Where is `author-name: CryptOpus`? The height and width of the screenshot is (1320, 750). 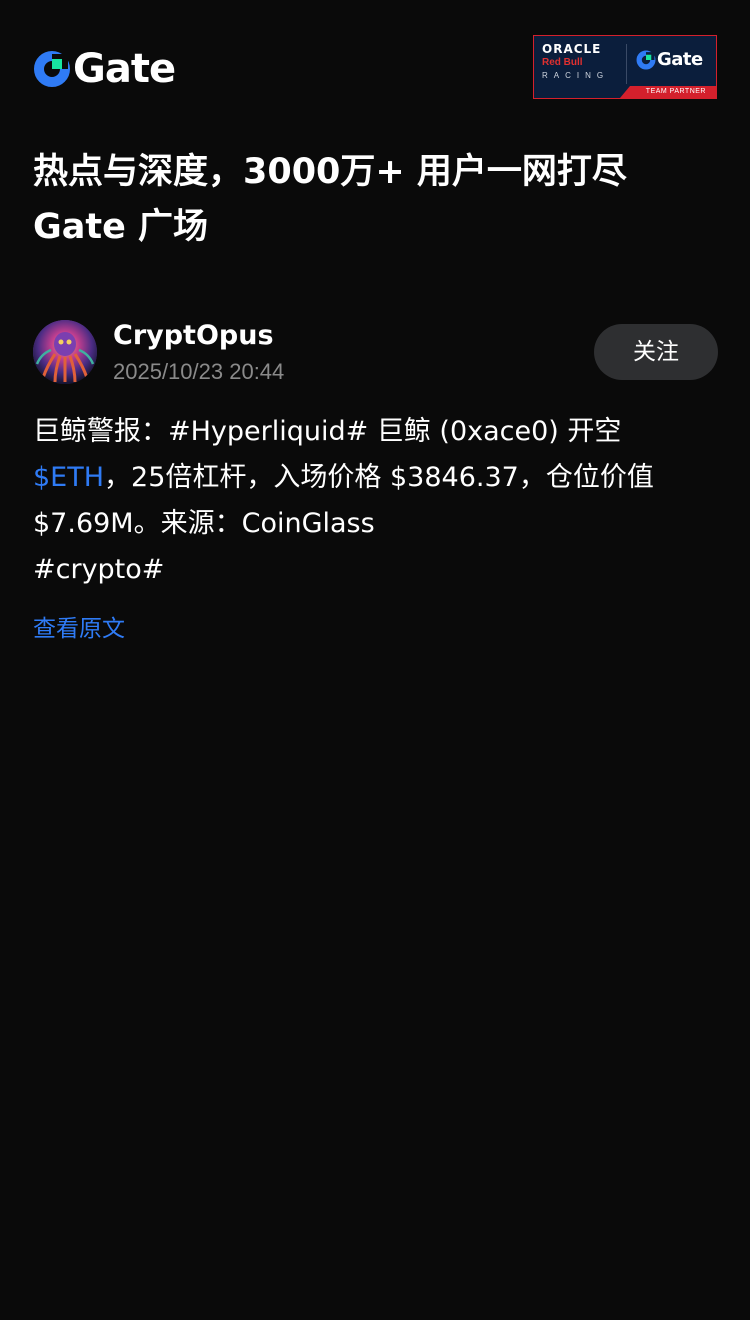 author-name: CryptOpus is located at coordinates (193, 336).